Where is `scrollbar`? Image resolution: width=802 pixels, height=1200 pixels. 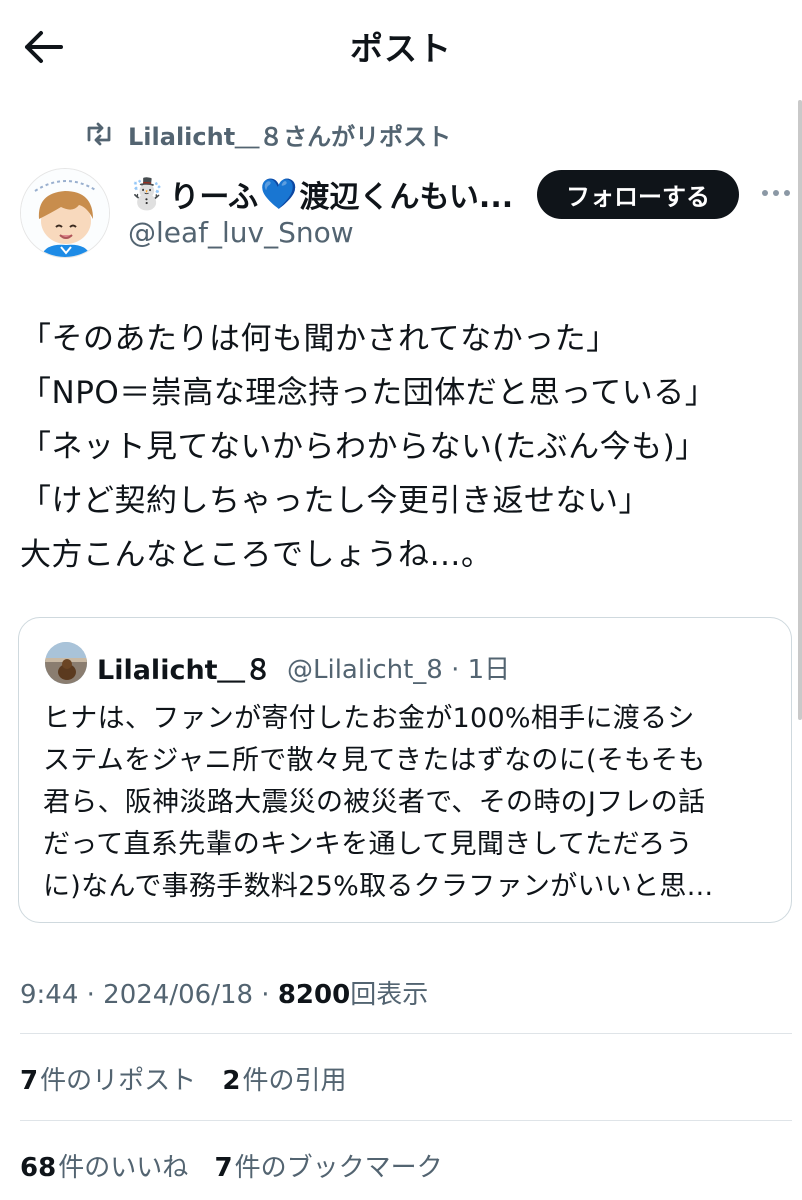 scrollbar is located at coordinates (800, 410).